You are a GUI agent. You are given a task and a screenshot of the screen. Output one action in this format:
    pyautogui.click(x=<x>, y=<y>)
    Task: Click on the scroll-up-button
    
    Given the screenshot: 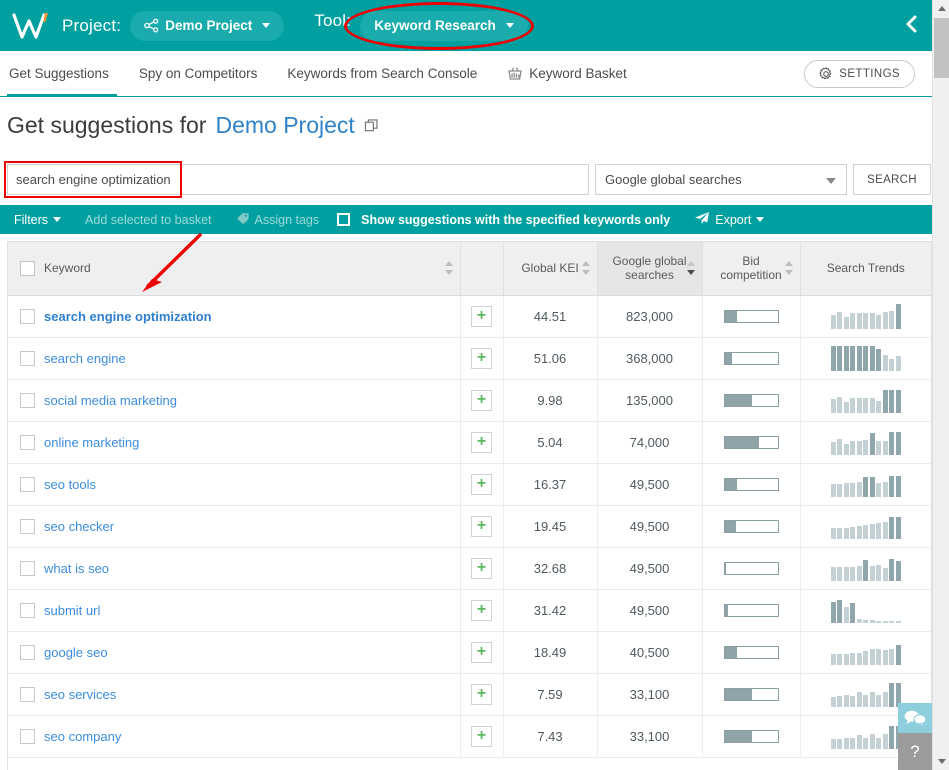 What is the action you would take?
    pyautogui.click(x=941, y=8)
    